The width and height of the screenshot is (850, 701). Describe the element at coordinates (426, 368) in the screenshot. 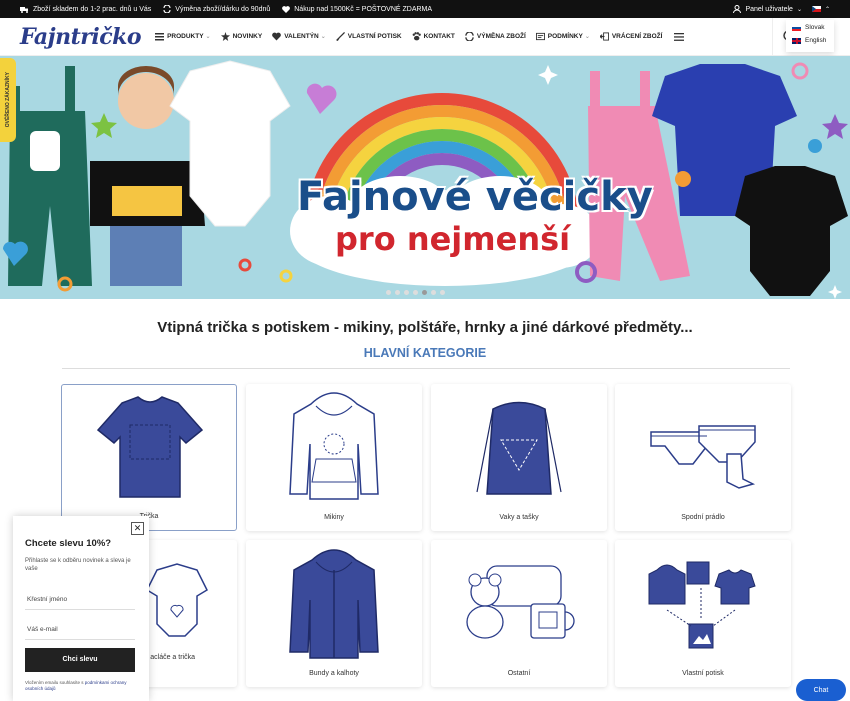

I see `section-divider` at that location.